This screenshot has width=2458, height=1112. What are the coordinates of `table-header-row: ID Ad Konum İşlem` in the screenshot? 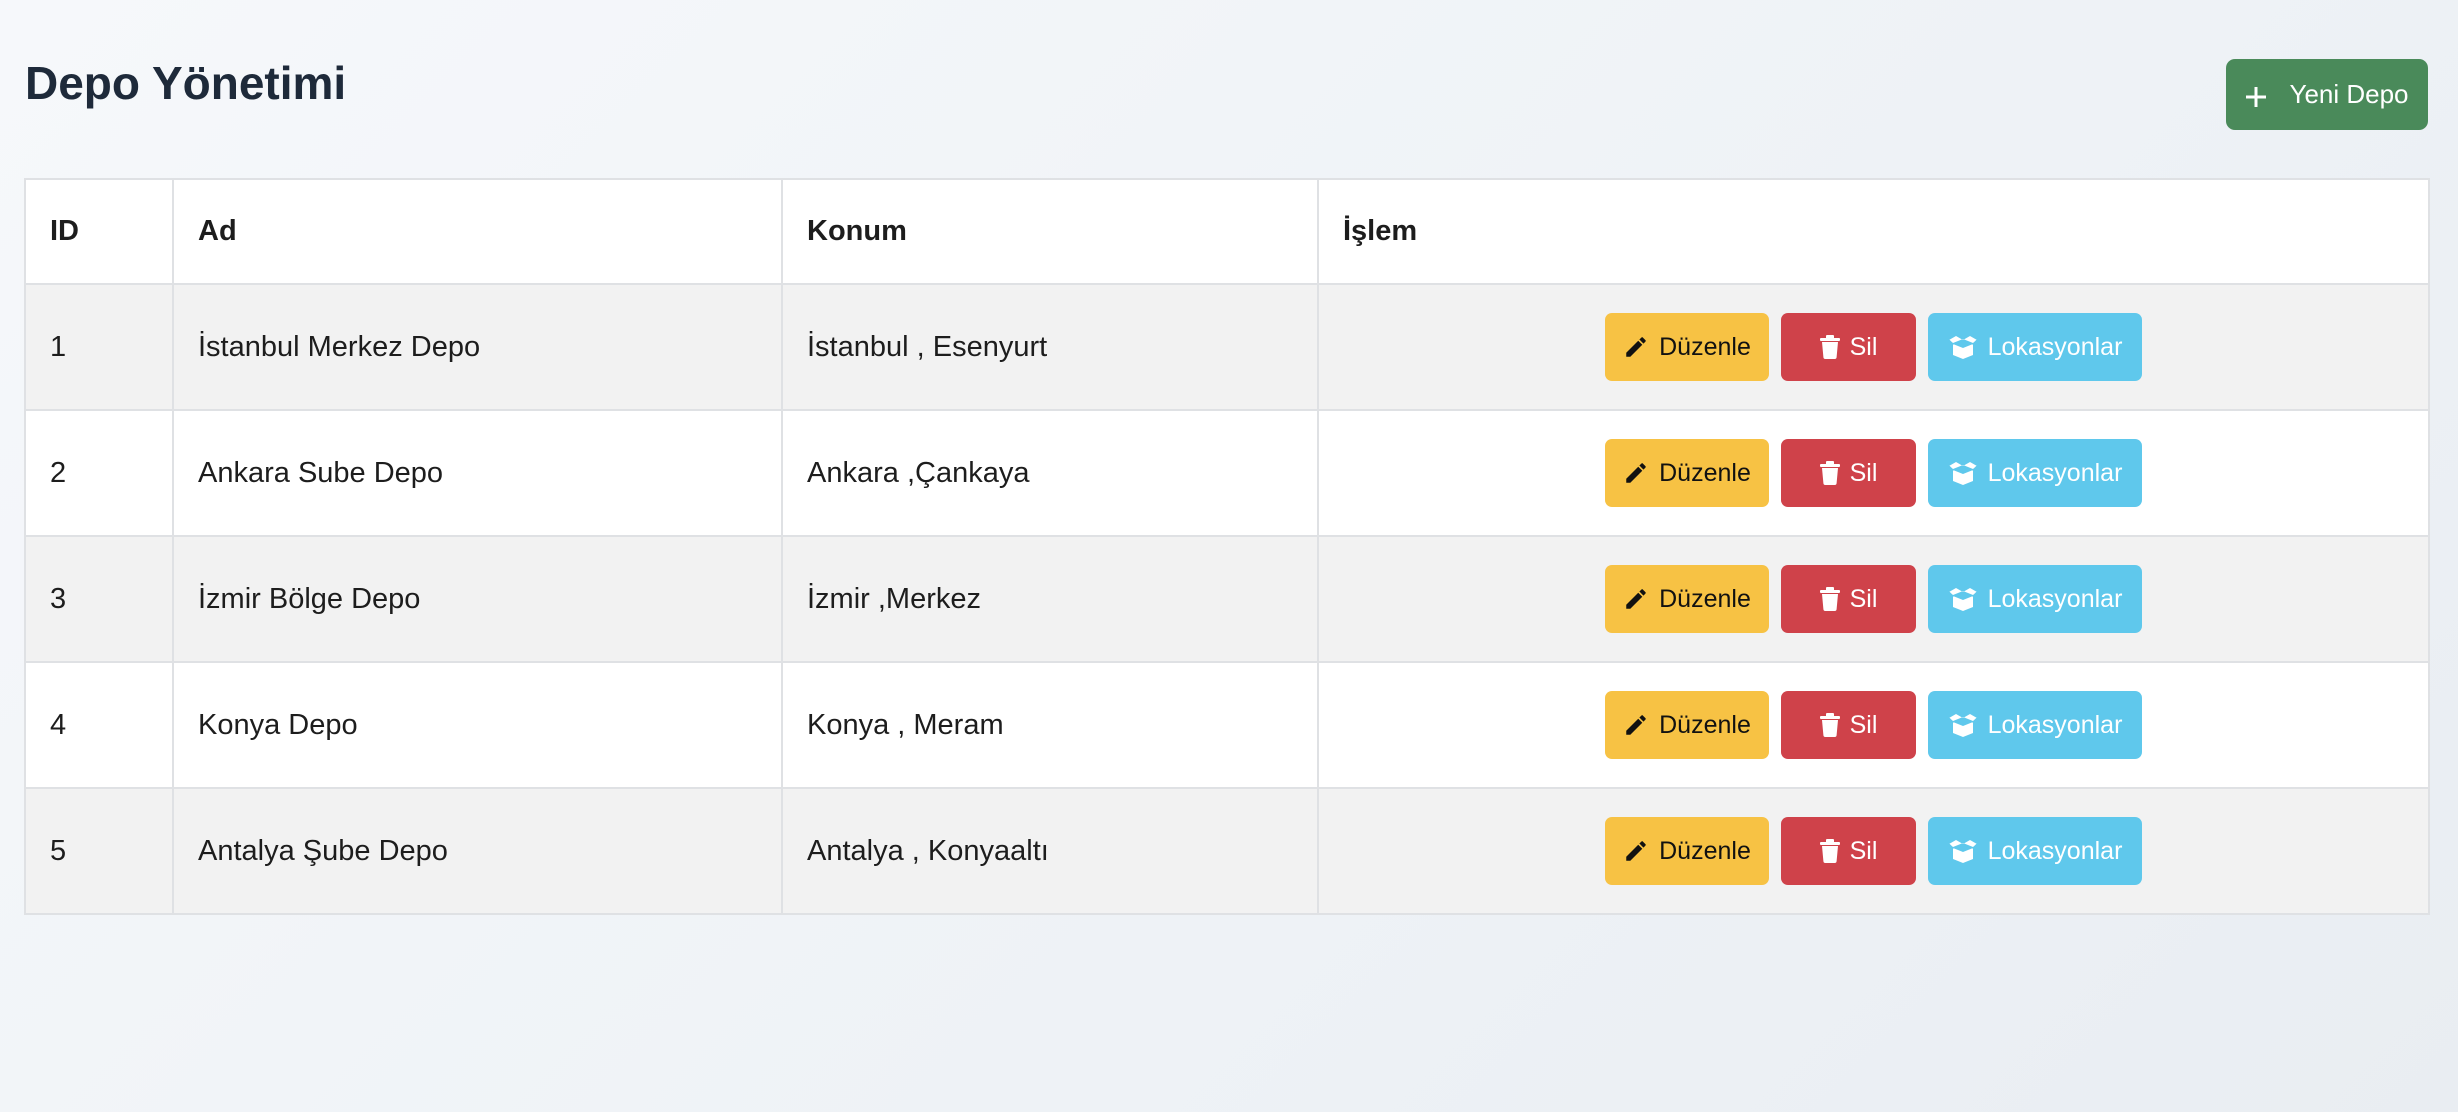 It's located at (1227, 231).